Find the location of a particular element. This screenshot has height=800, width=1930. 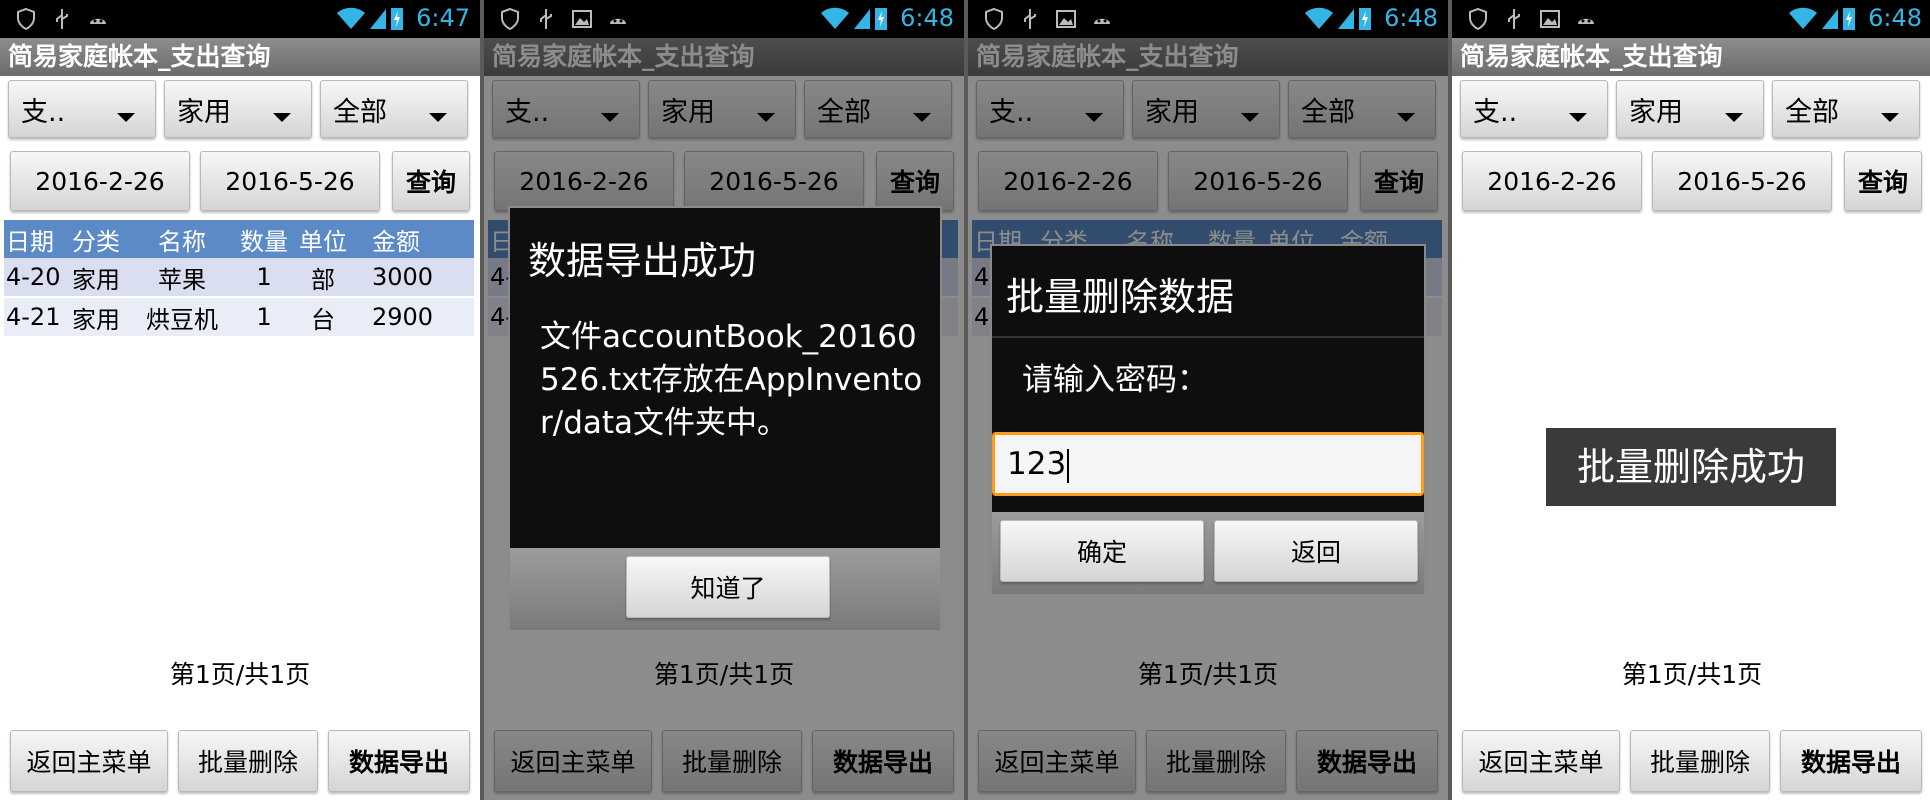

table-header: 日期 分类 名称 数量 单位 金额 is located at coordinates (239, 239).